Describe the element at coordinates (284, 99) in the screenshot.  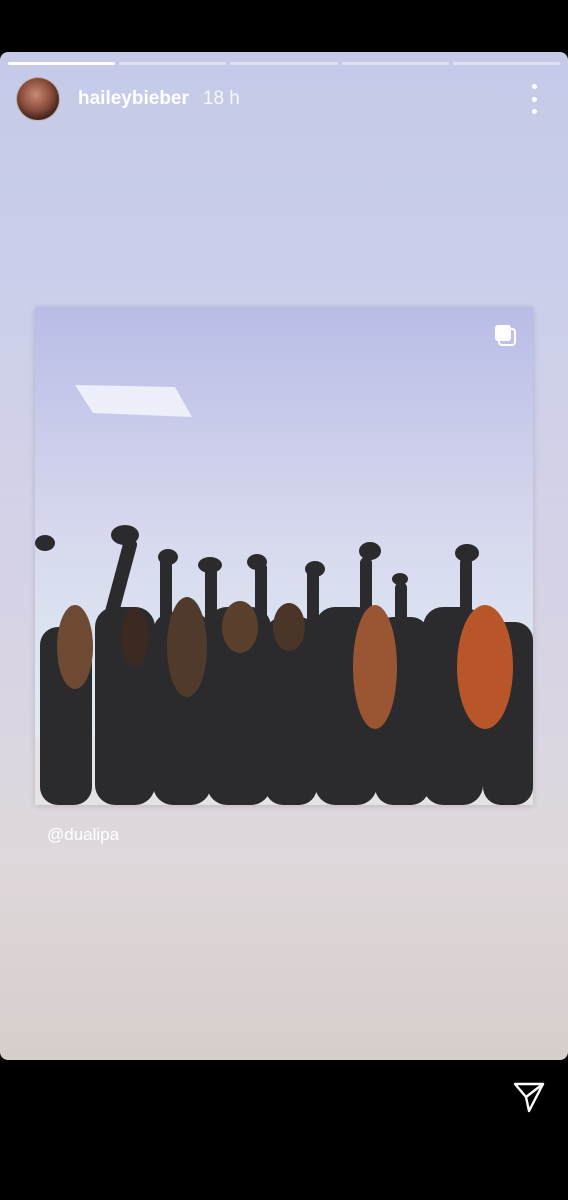
I see `story-header: haileybieber 18 h` at that location.